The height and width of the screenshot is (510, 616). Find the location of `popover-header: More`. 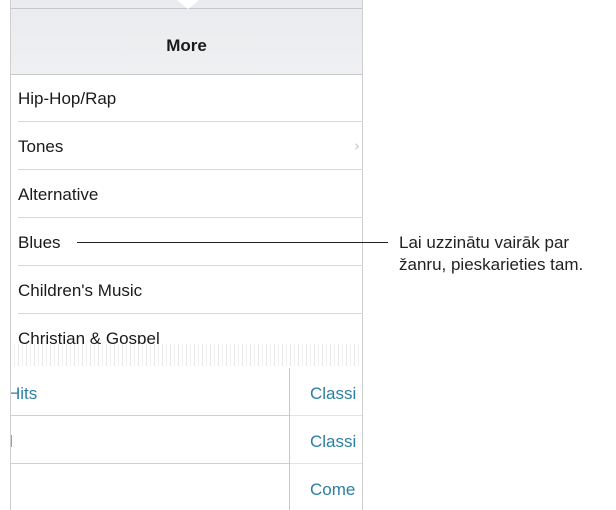

popover-header: More is located at coordinates (186, 37).